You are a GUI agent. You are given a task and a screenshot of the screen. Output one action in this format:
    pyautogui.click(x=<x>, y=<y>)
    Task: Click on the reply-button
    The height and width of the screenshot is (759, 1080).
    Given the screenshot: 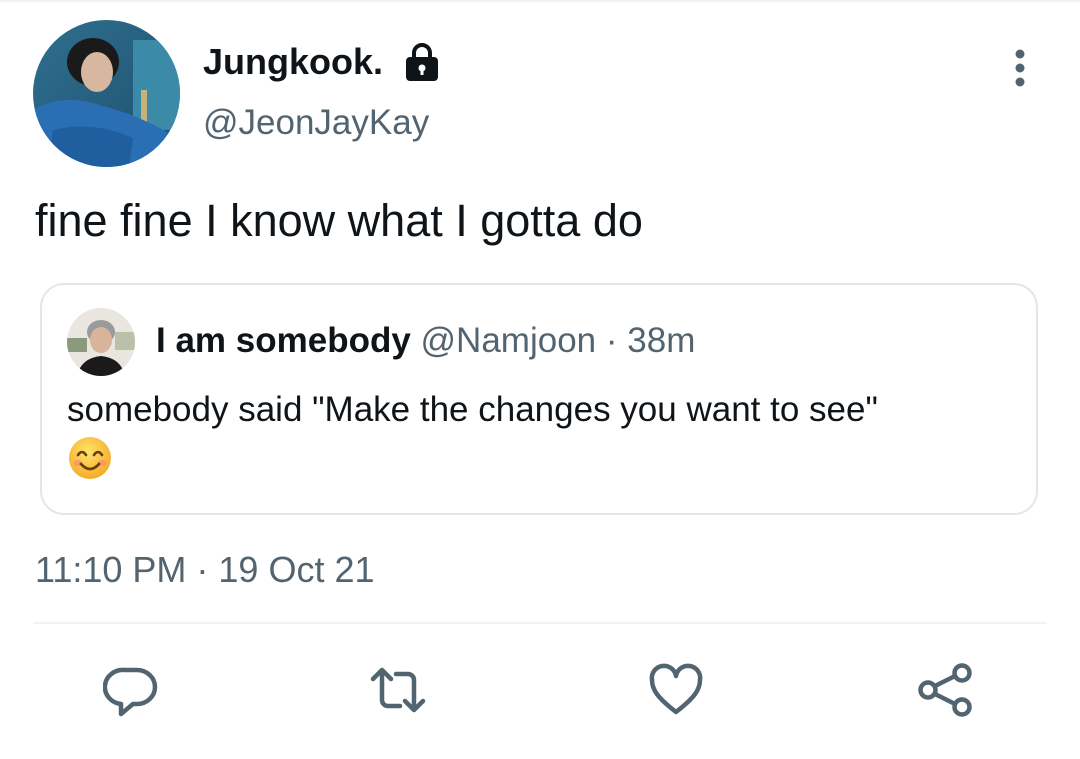 What is the action you would take?
    pyautogui.click(x=130, y=690)
    